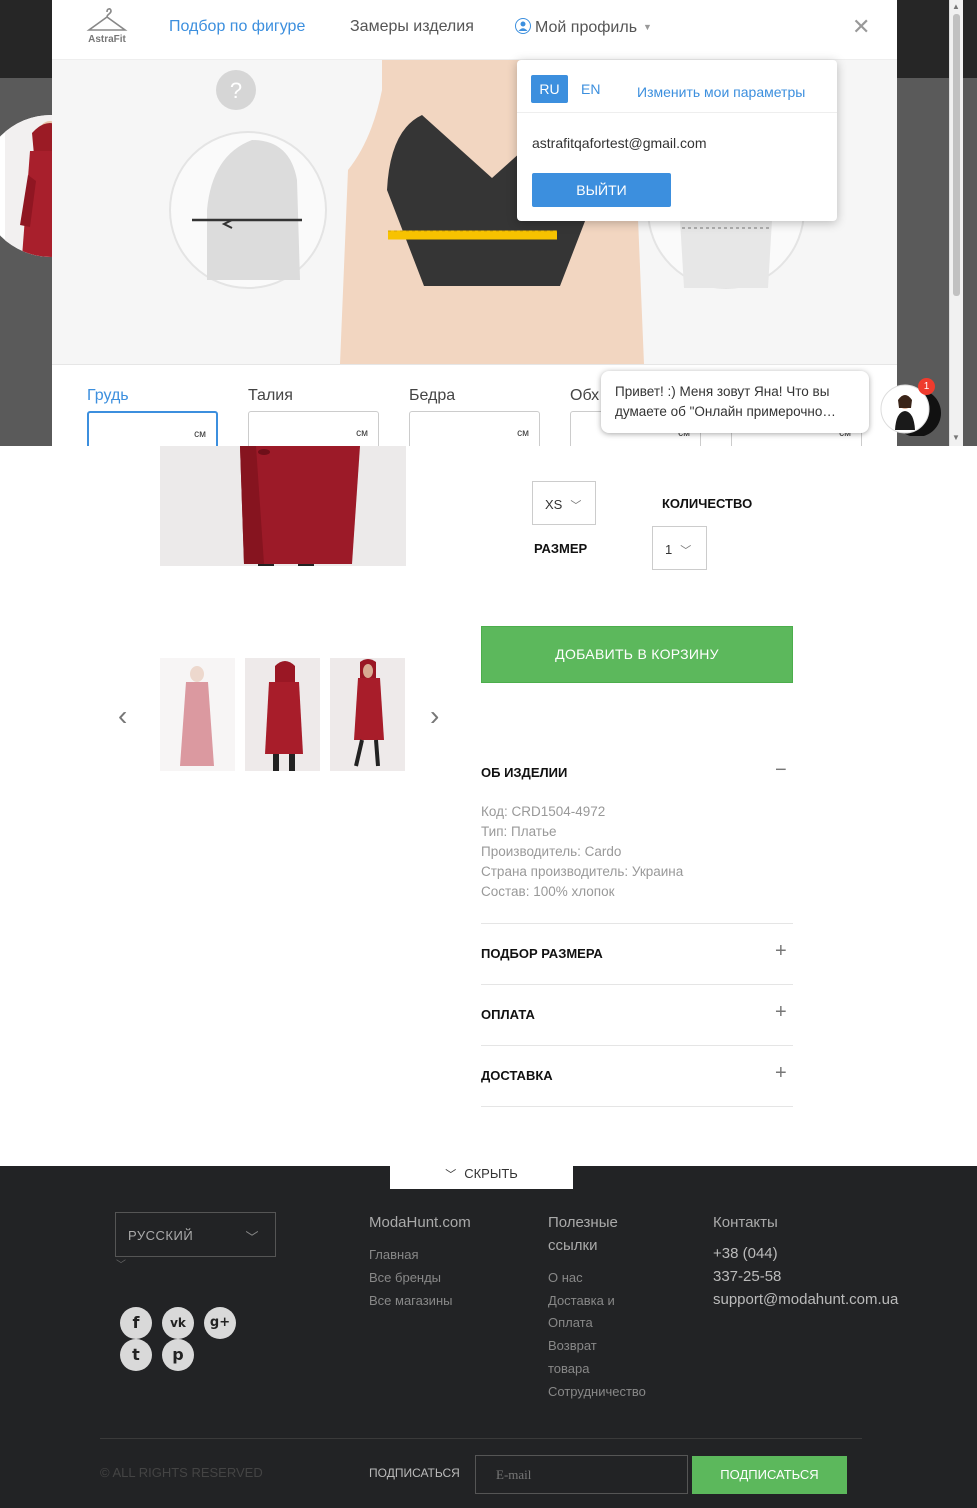  I want to click on tab-item-measurements: Замеры изделия, so click(412, 27).